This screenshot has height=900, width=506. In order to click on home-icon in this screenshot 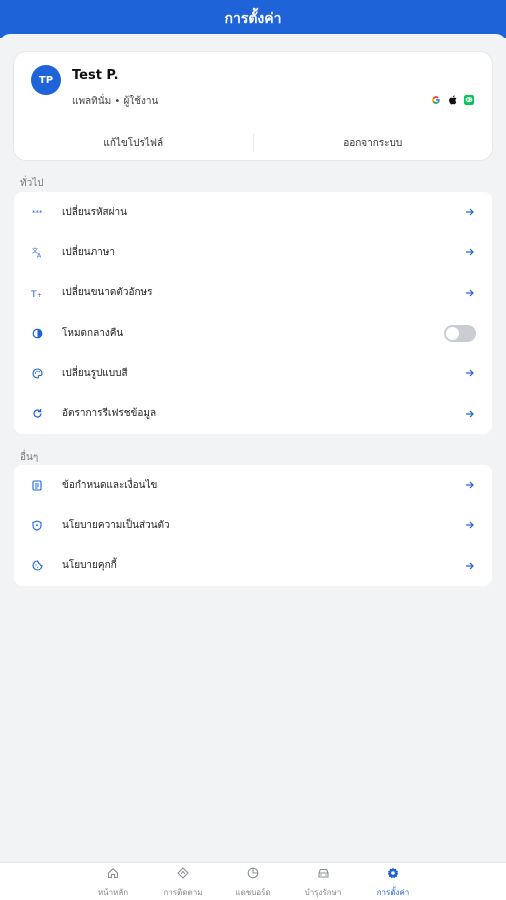, I will do `click(113, 873)`.